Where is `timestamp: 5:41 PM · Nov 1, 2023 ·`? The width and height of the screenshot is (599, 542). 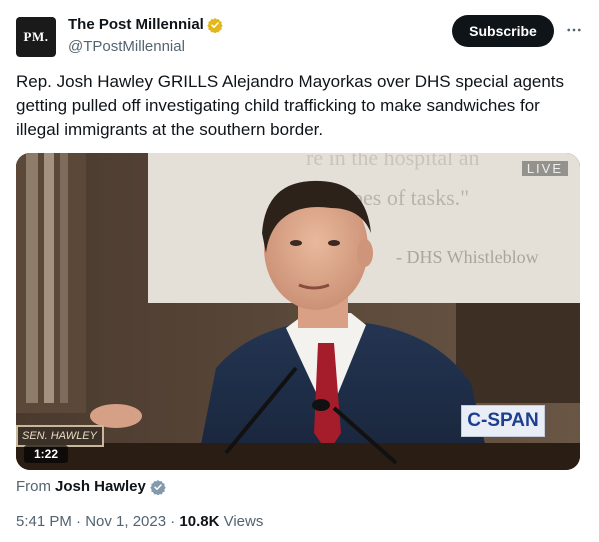 timestamp: 5:41 PM · Nov 1, 2023 · is located at coordinates (97, 521).